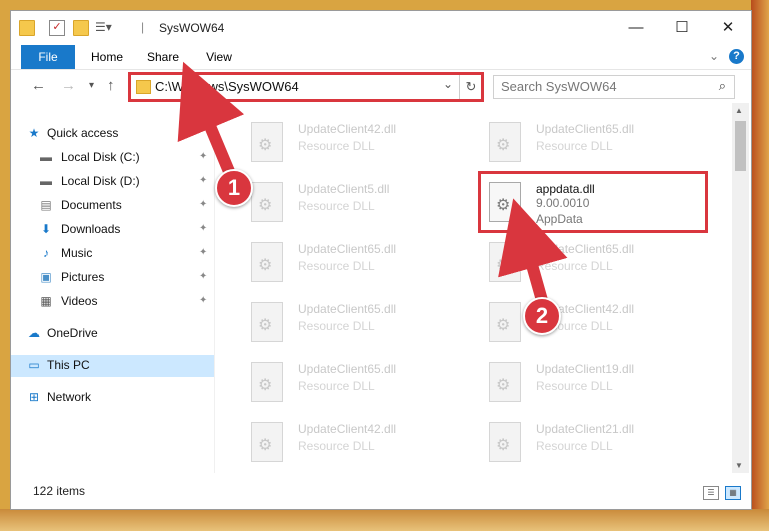  I want to click on step-1-badge: 1, so click(234, 188).